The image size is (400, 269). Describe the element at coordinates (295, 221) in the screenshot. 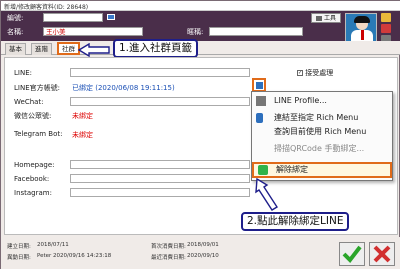

I see `callout-step2: 2.點此解除綁定LINE` at that location.